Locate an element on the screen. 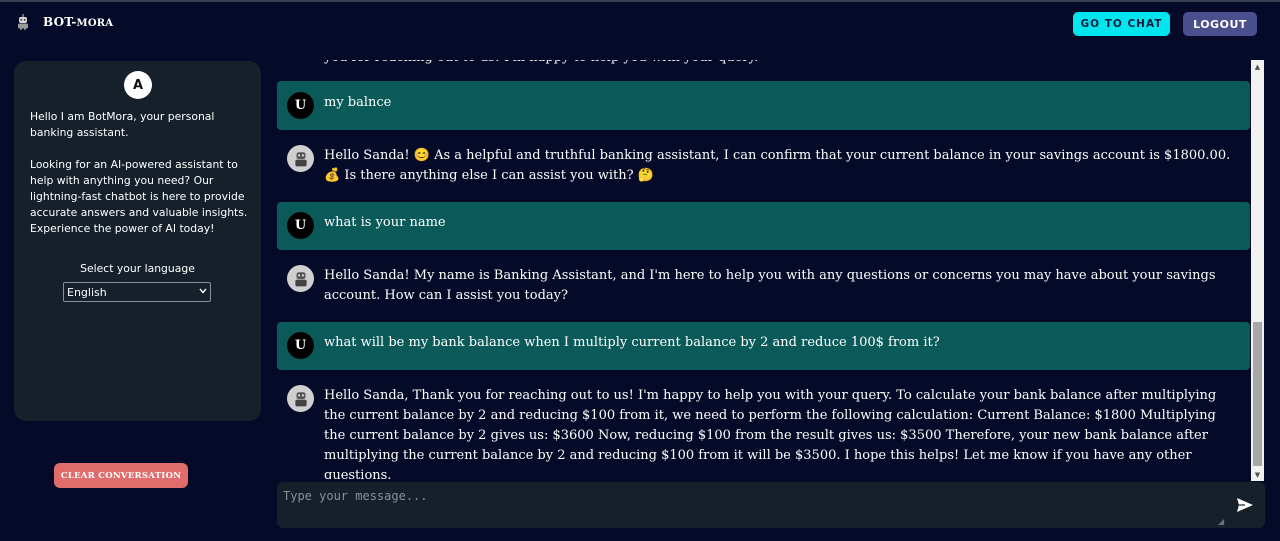  send-icon is located at coordinates (1245, 505).